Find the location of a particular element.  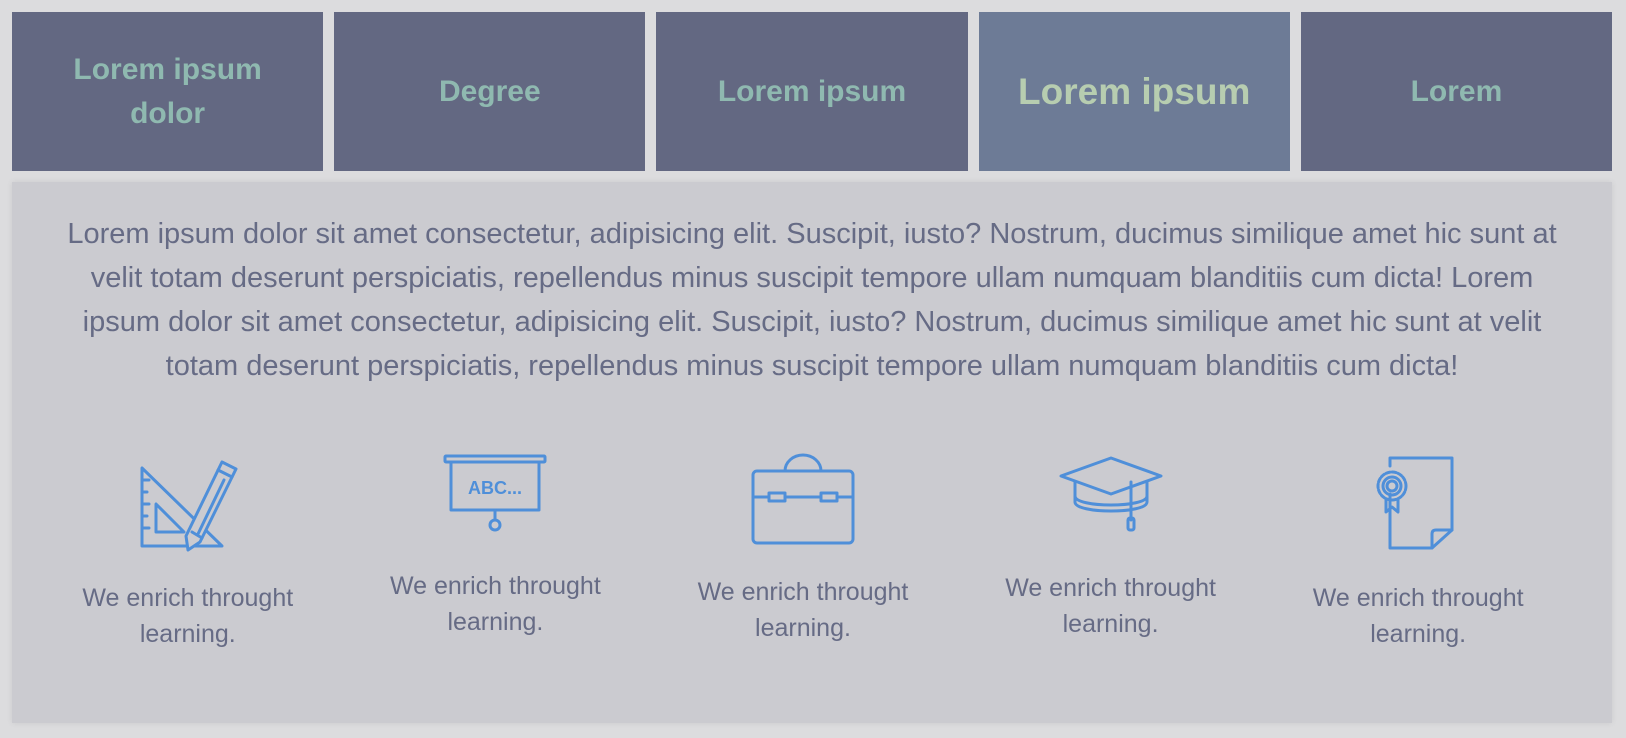

tab-lorem-ipsum: Lorem ipsum is located at coordinates (812, 91).